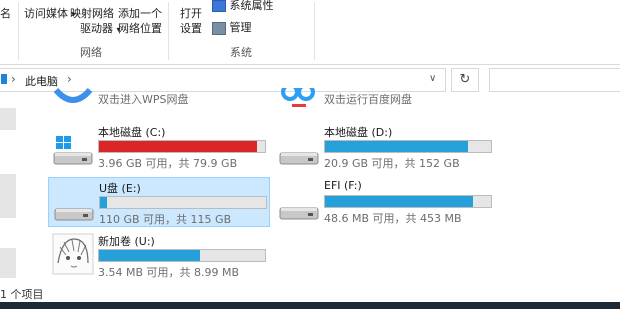  I want to click on drive-name: U盘 (E:), so click(120, 188).